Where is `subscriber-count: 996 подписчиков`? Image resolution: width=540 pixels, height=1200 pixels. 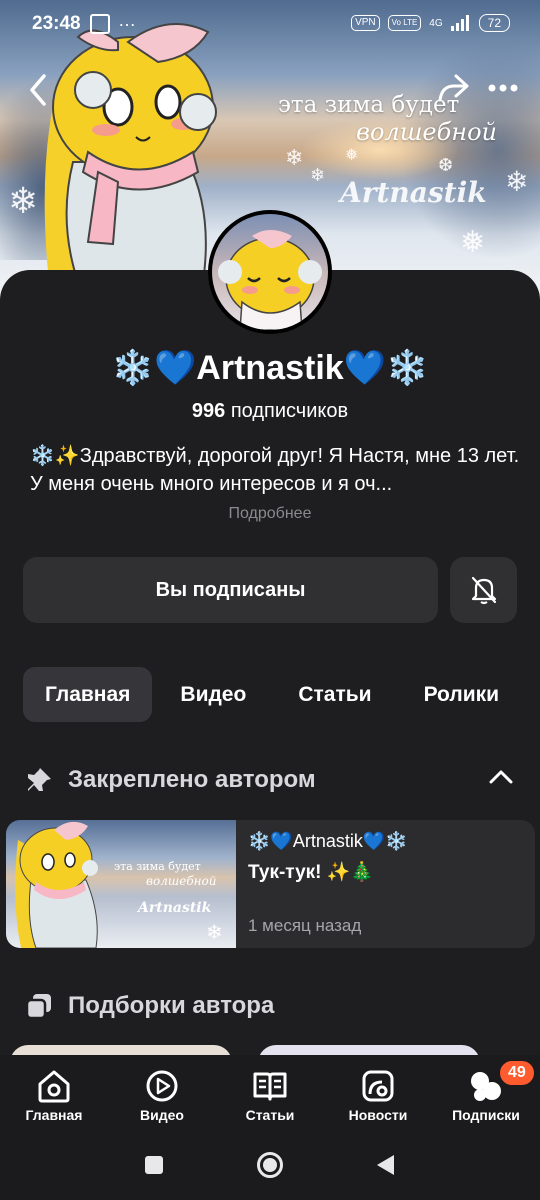 subscriber-count: 996 подписчиков is located at coordinates (270, 411).